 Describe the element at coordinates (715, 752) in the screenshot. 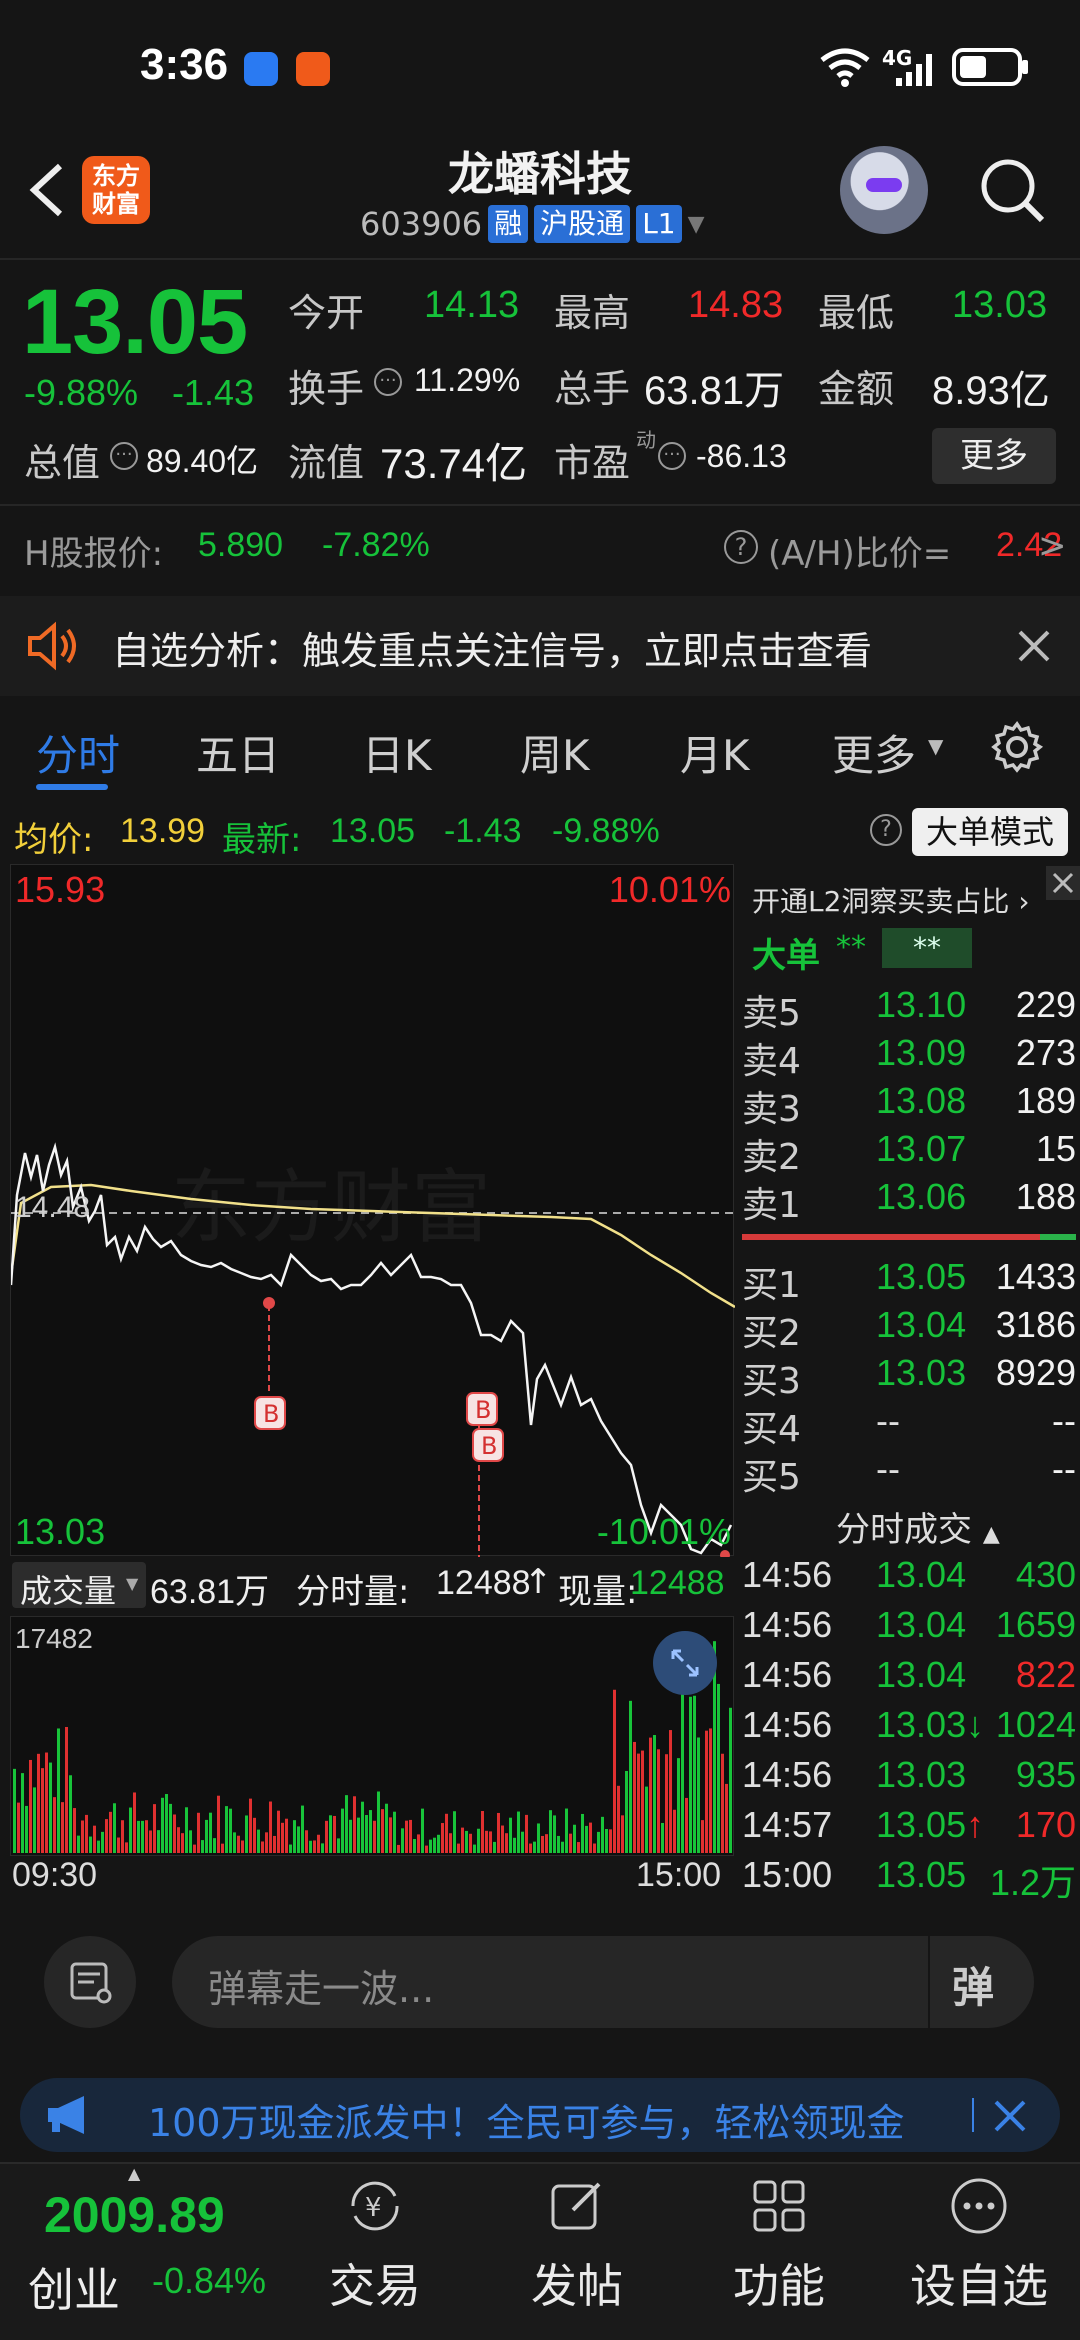

I see `tab-monthly-k: 月K` at that location.